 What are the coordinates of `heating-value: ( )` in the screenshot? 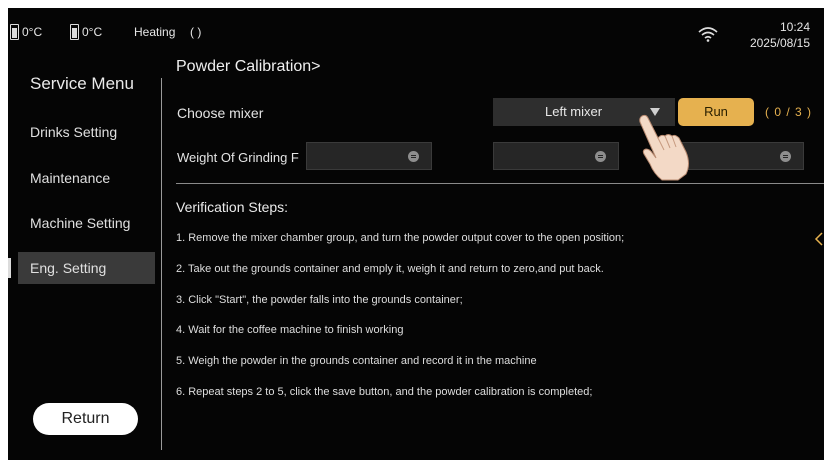 It's located at (196, 32).